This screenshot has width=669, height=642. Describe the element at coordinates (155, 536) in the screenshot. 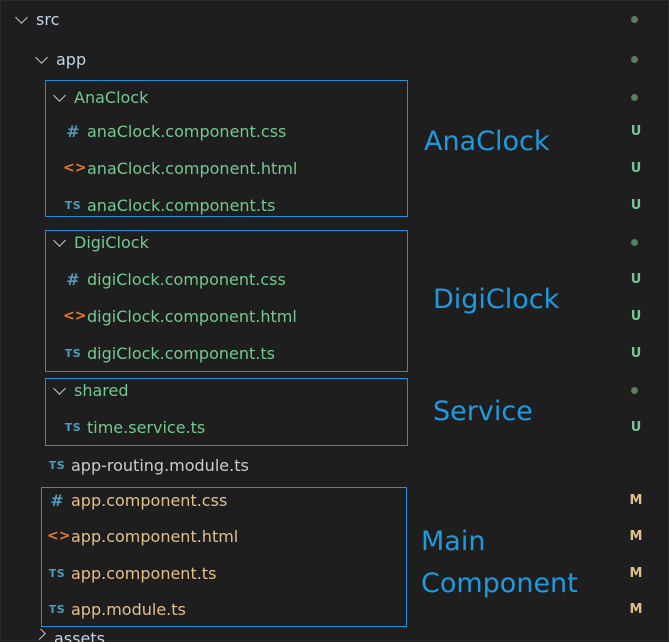

I see `file-label: app.component.html` at that location.